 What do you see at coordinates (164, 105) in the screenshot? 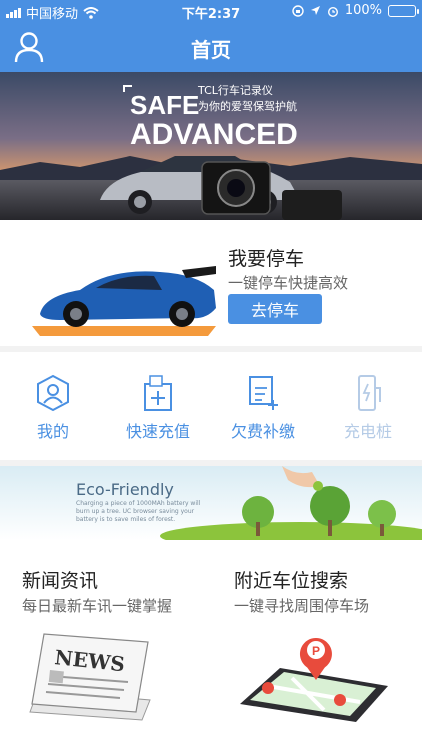
I see `banner-headline-1: SAFE` at bounding box center [164, 105].